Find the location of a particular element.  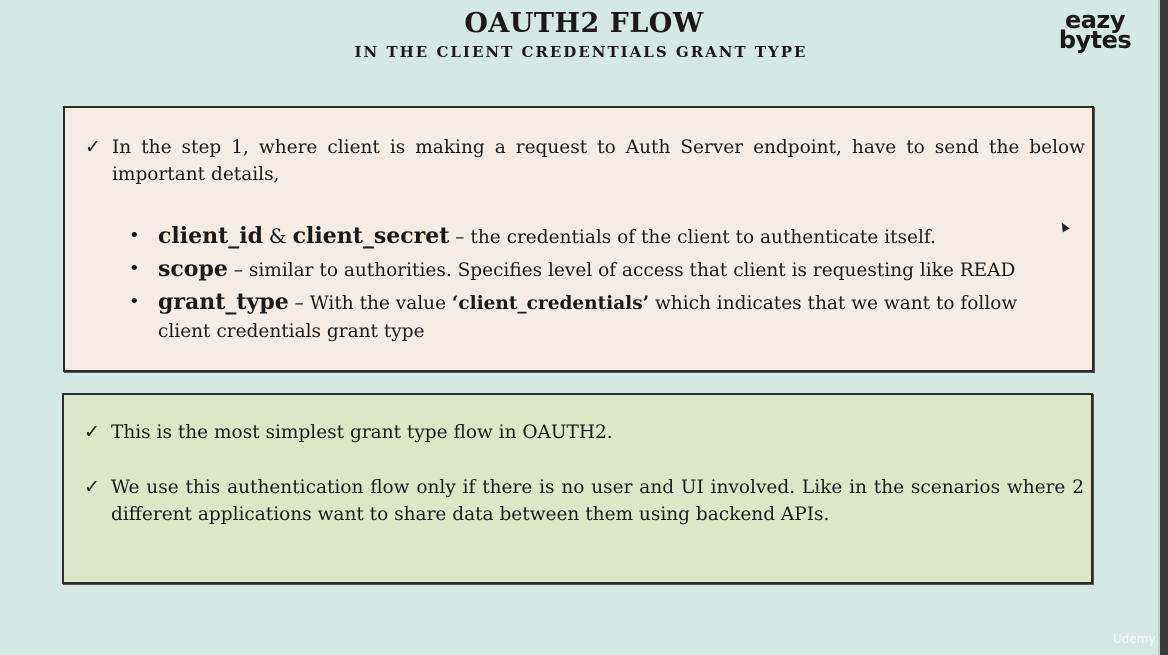

logo-line-2: bytes is located at coordinates (1095, 40).